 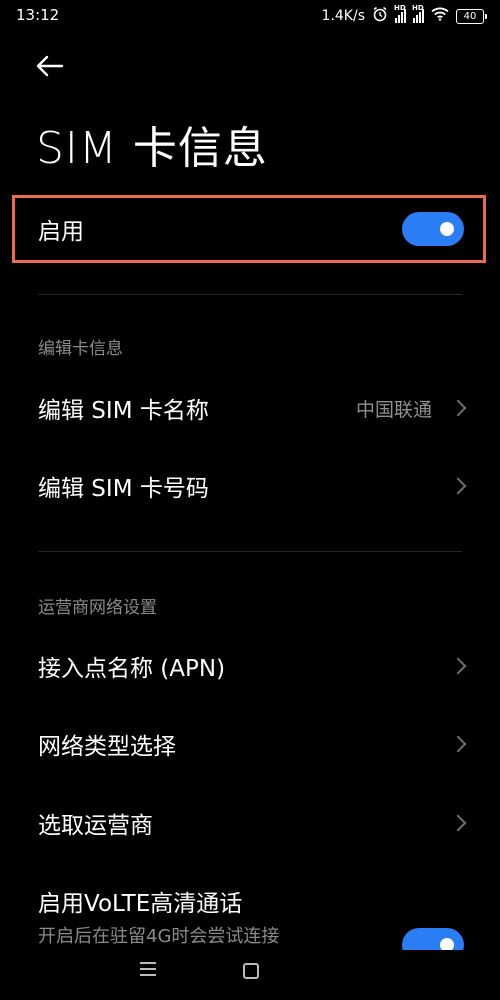 I want to click on enable-row: 启用, so click(x=250, y=229).